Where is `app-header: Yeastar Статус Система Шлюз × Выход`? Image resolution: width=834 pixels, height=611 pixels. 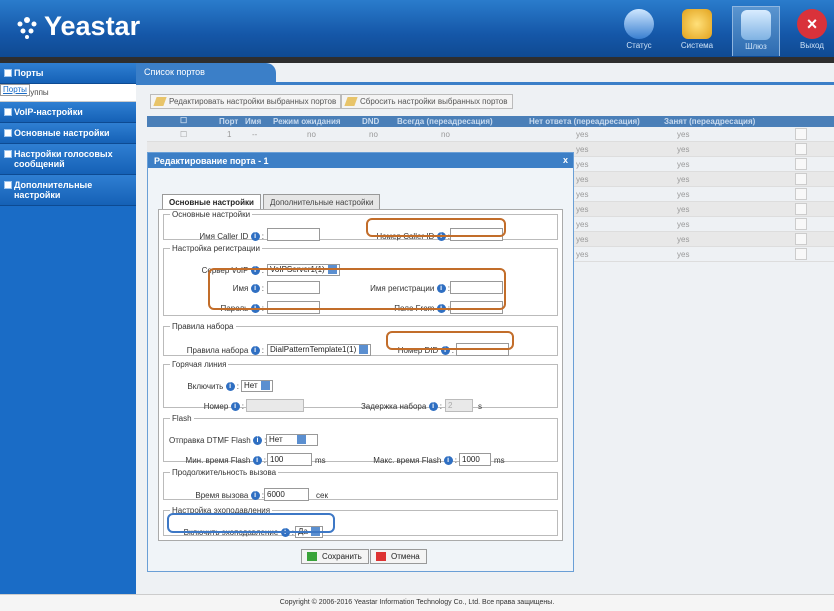
app-header: Yeastar Статус Система Шлюз × Выход is located at coordinates (417, 28).